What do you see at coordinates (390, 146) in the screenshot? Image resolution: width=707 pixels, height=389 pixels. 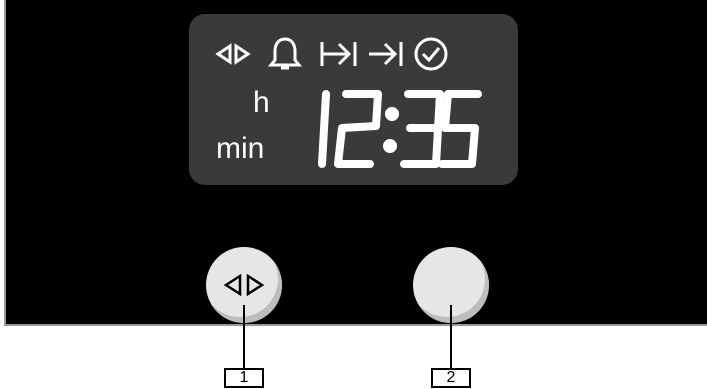 I see `colon-bottom` at bounding box center [390, 146].